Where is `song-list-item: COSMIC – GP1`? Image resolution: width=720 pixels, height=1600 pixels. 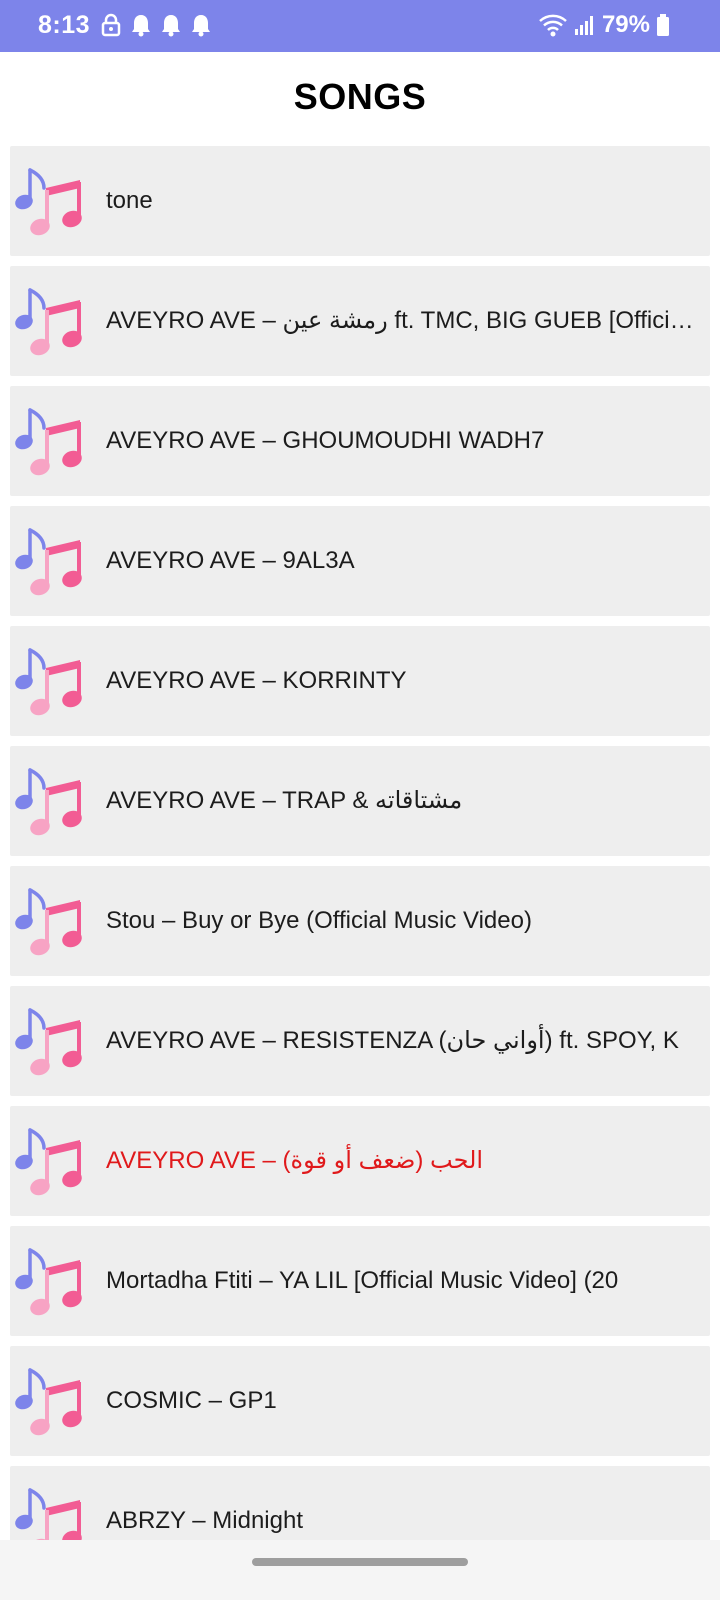 song-list-item: COSMIC – GP1 is located at coordinates (360, 1401).